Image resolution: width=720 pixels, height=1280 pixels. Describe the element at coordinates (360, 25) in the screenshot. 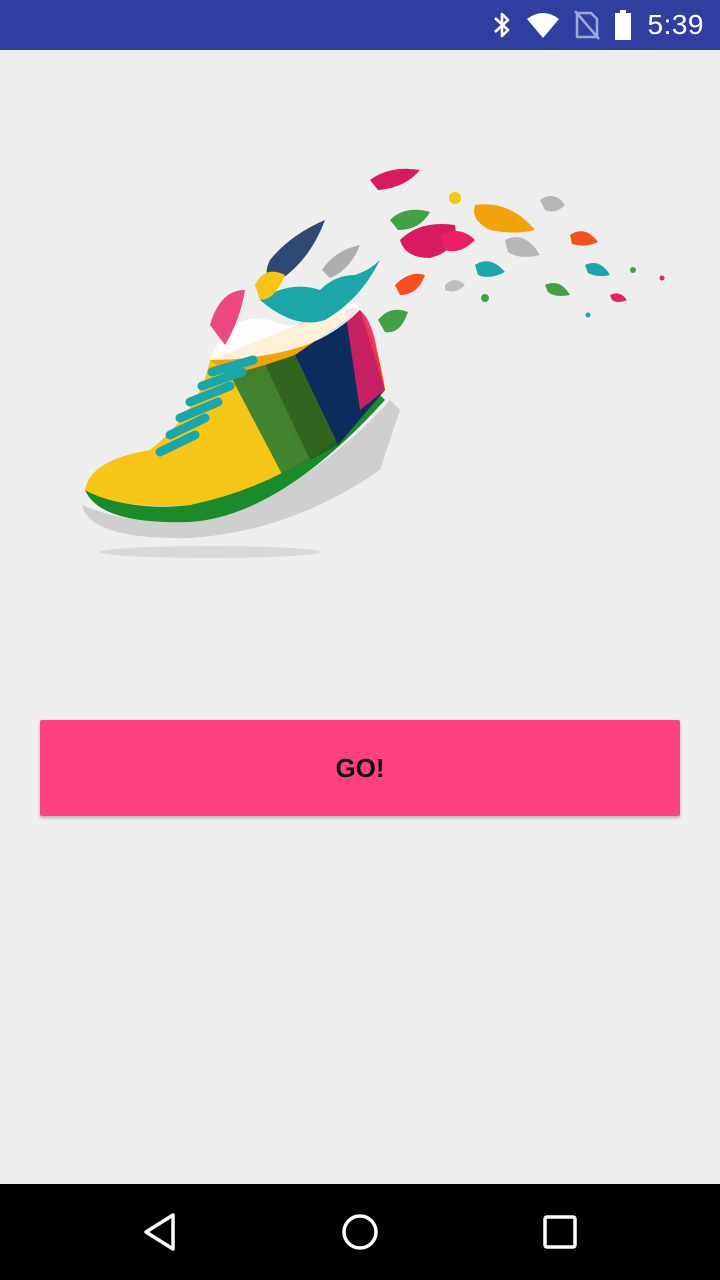

I see `status-bar: 5:39` at that location.